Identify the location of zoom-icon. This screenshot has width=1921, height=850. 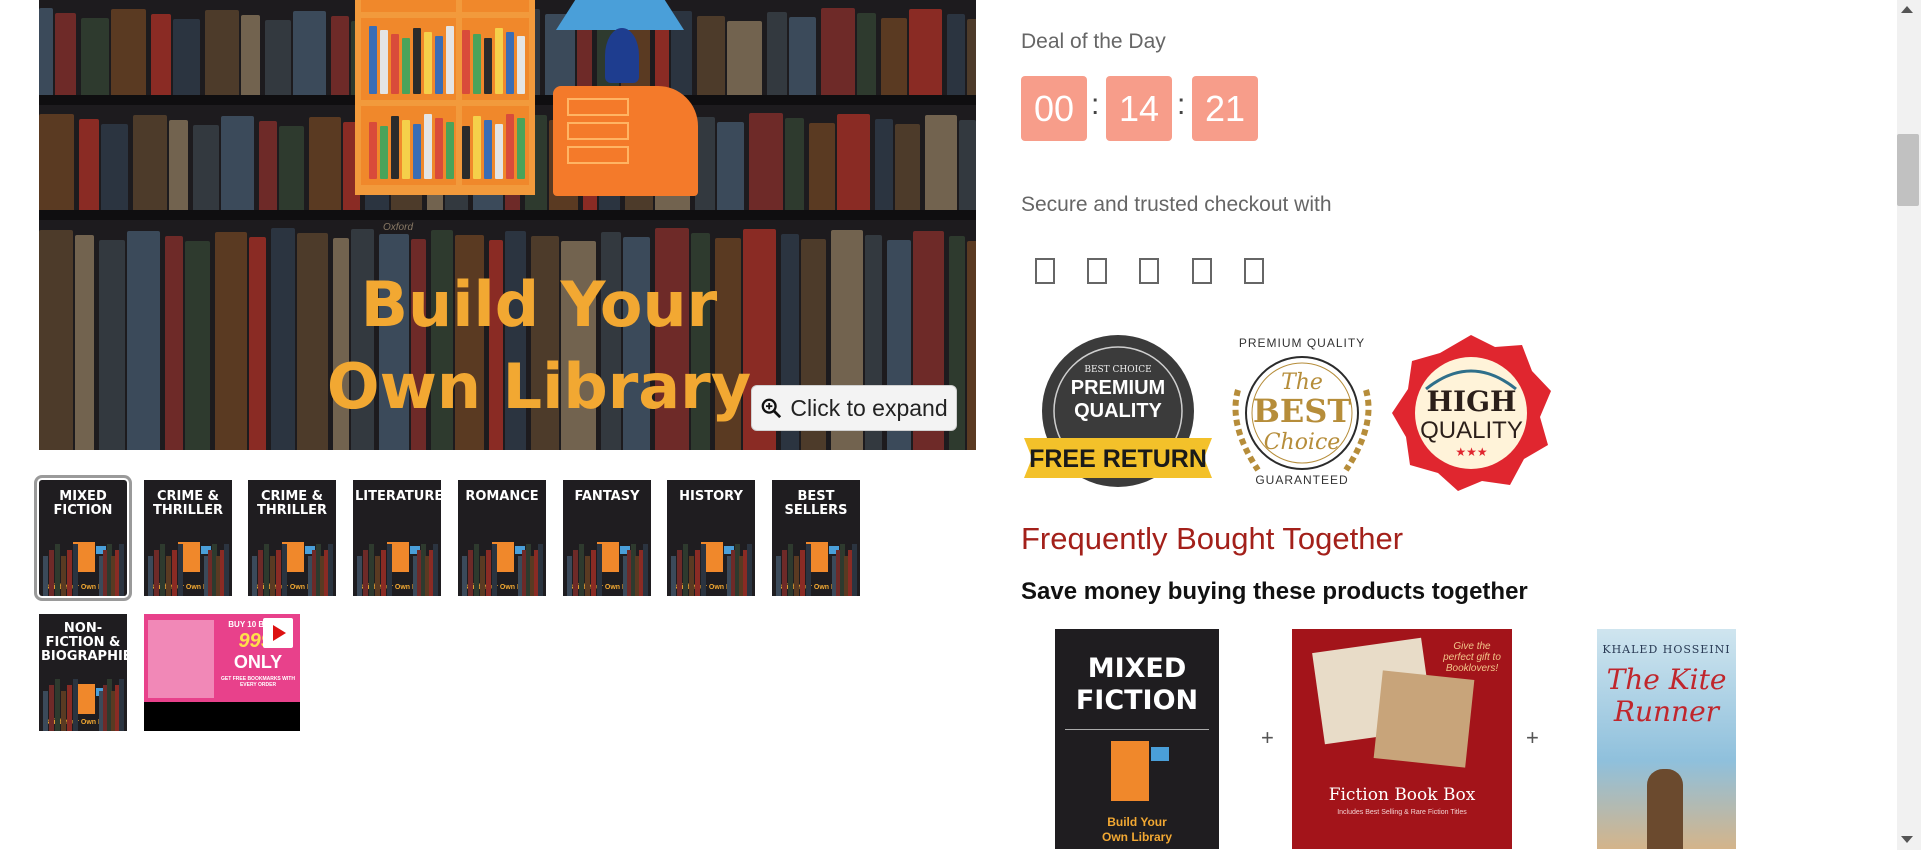
(771, 408).